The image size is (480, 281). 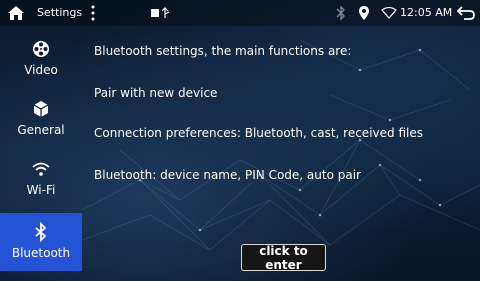 What do you see at coordinates (466, 13) in the screenshot?
I see `back-icon` at bounding box center [466, 13].